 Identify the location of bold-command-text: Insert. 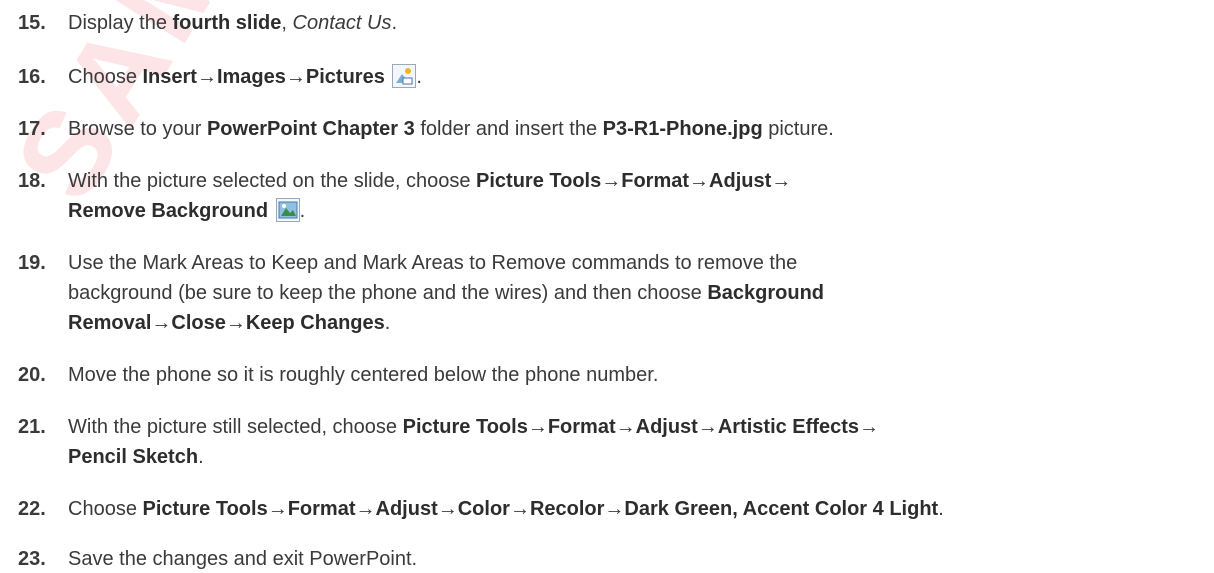
(169, 77).